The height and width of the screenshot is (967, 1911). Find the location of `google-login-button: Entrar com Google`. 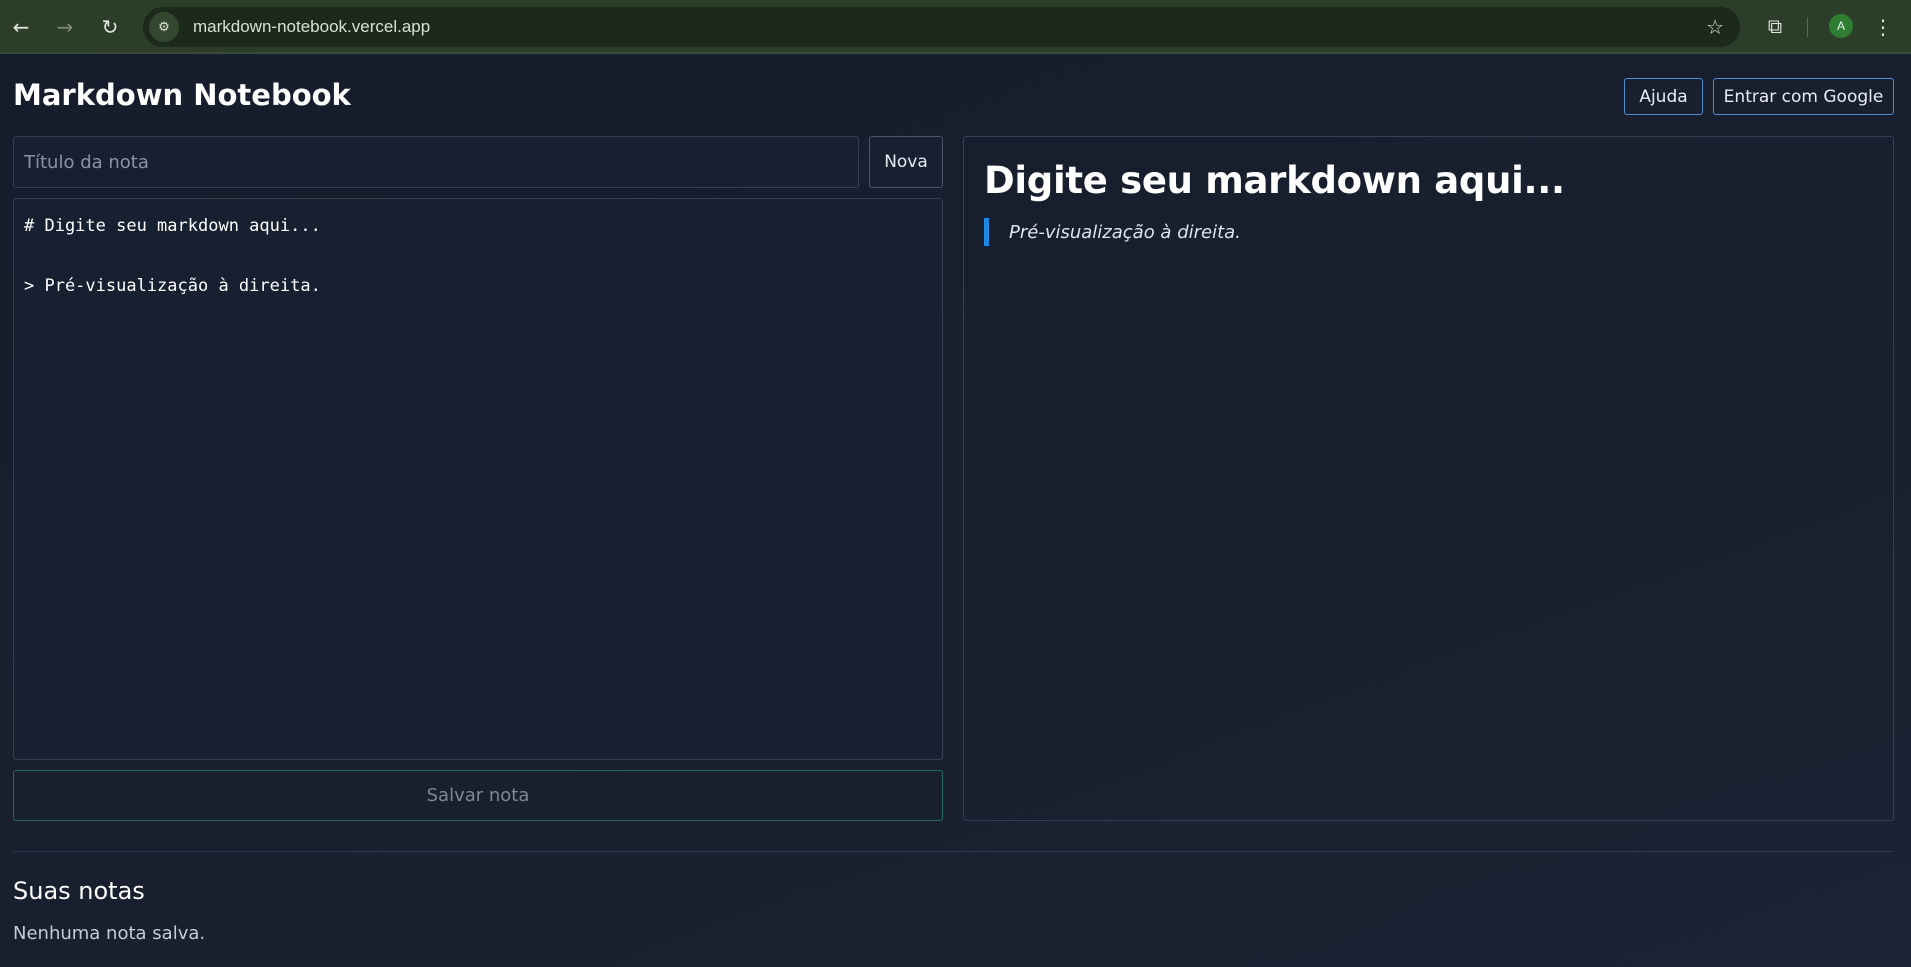

google-login-button: Entrar com Google is located at coordinates (1803, 96).